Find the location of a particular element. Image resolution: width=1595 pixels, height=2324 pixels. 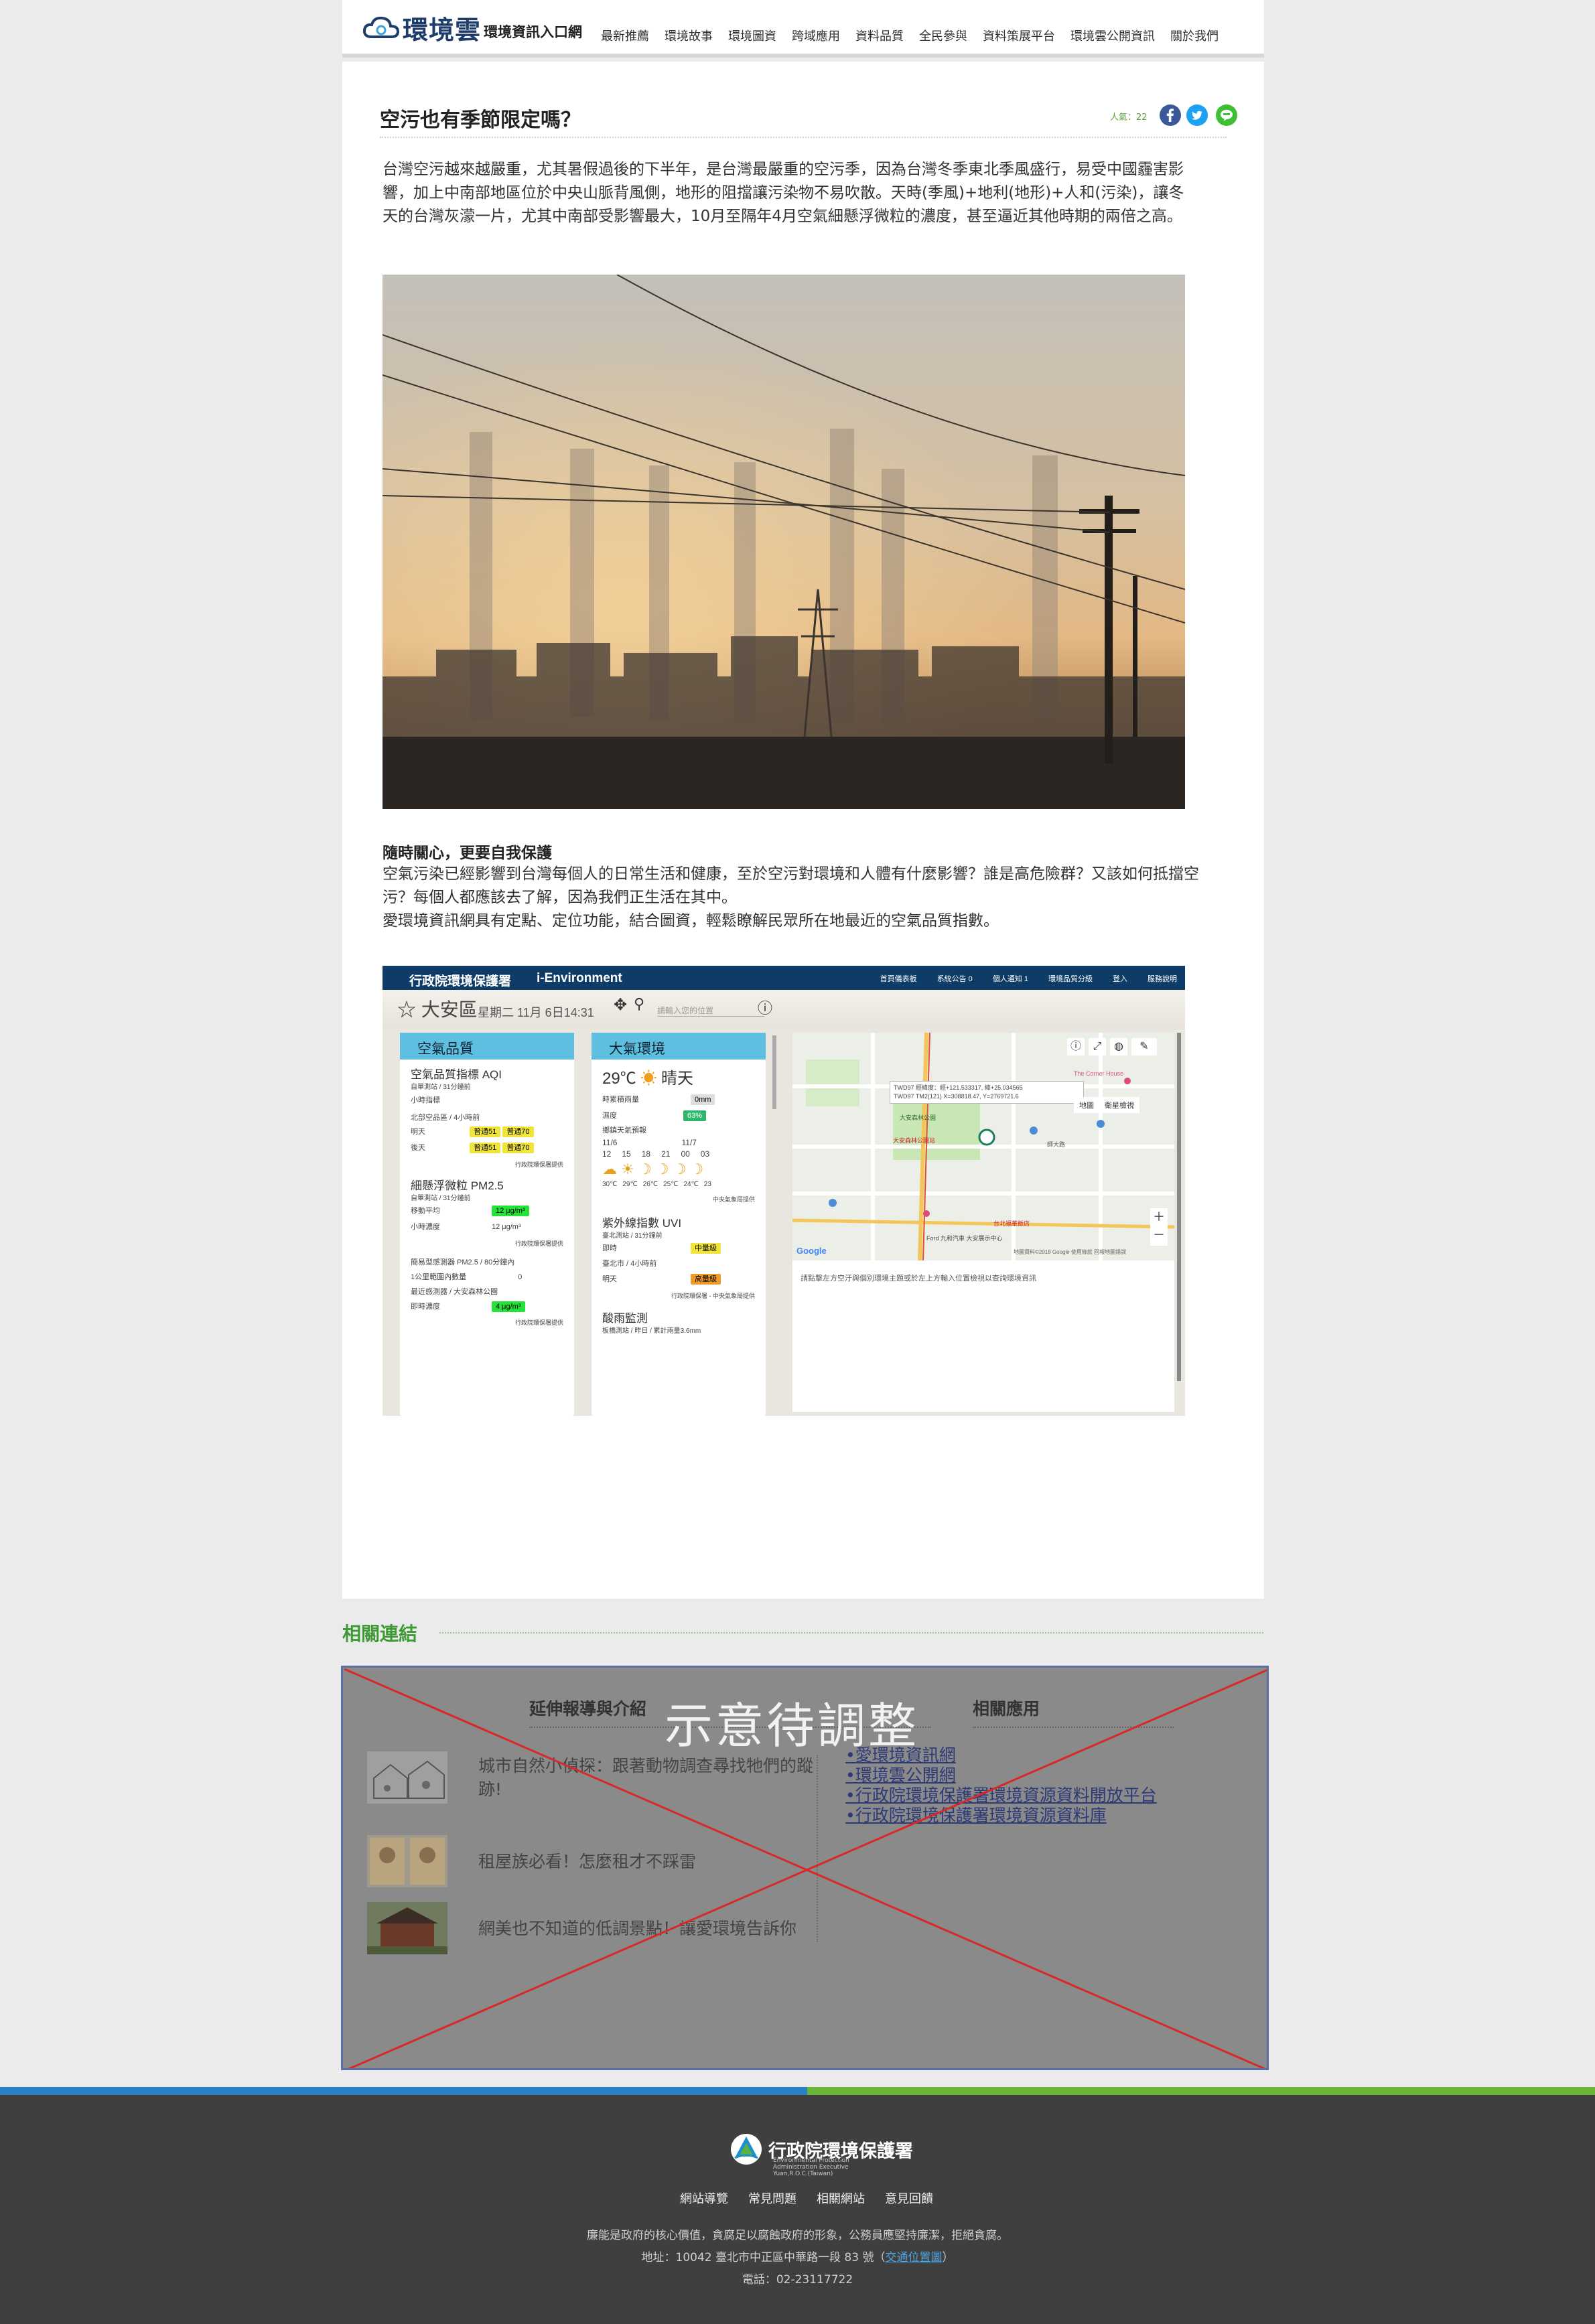

map-label: 台北福華飯店 is located at coordinates (1011, 1223).